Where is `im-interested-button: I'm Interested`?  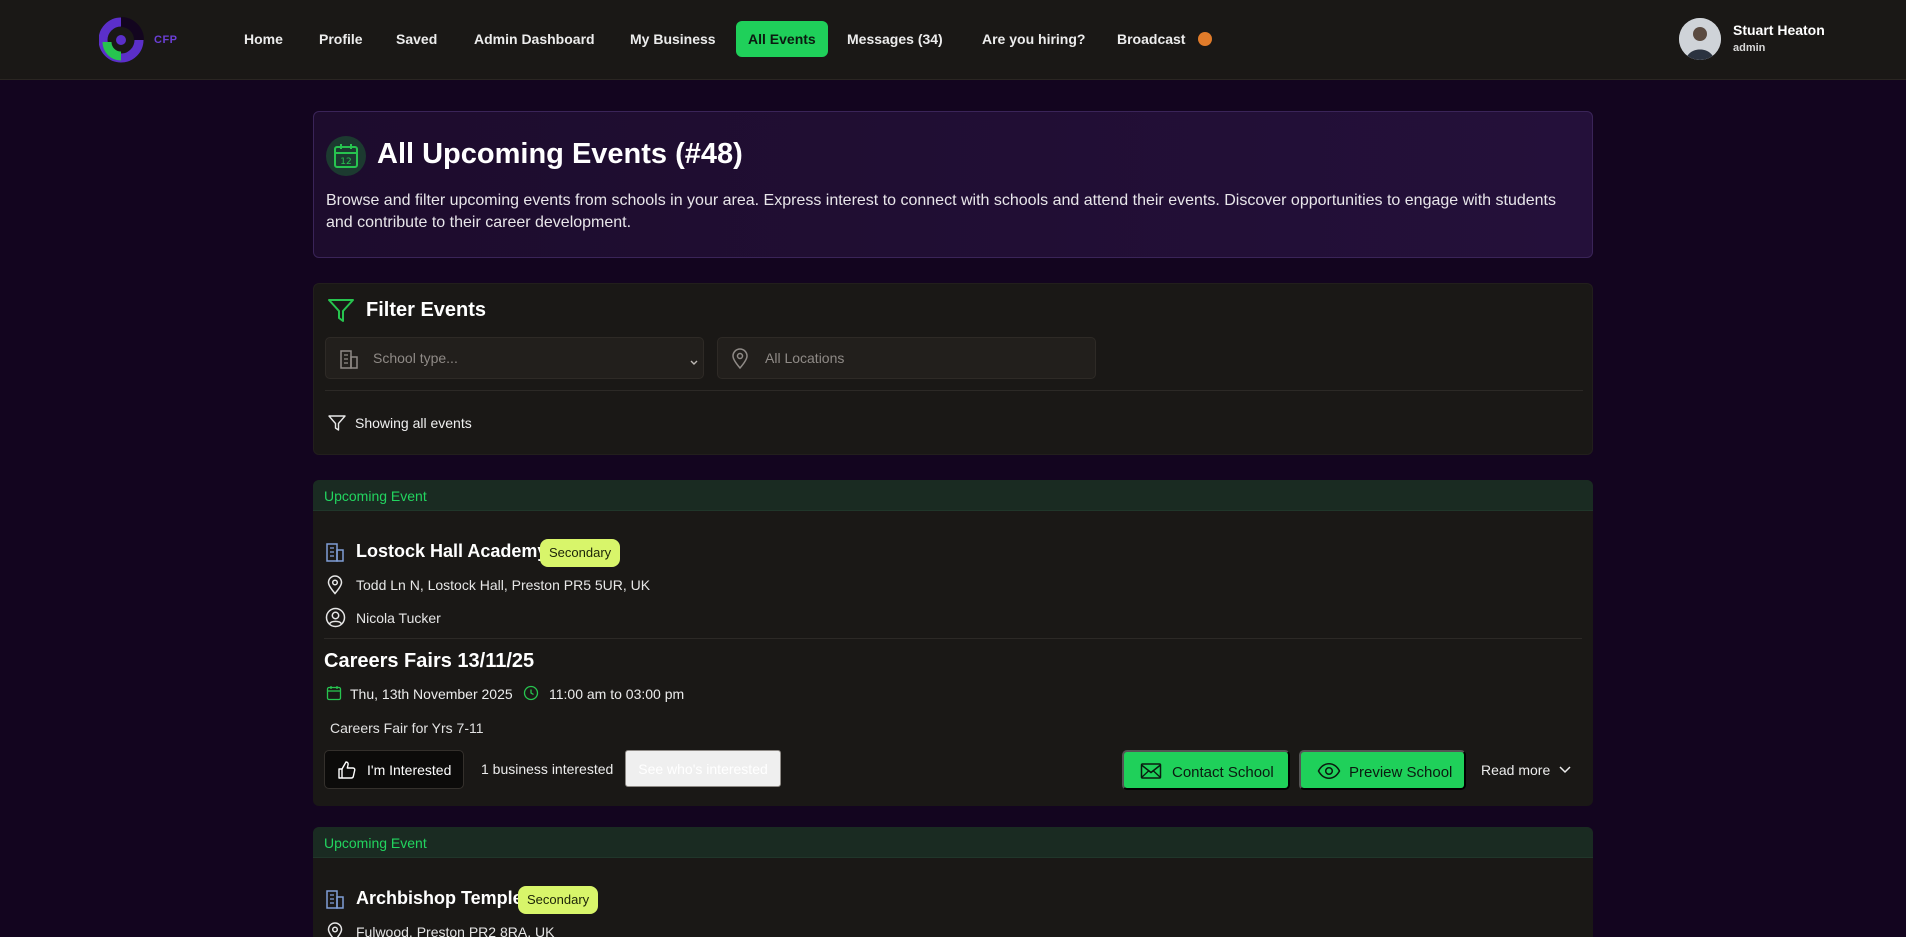
im-interested-button: I'm Interested is located at coordinates (394, 769).